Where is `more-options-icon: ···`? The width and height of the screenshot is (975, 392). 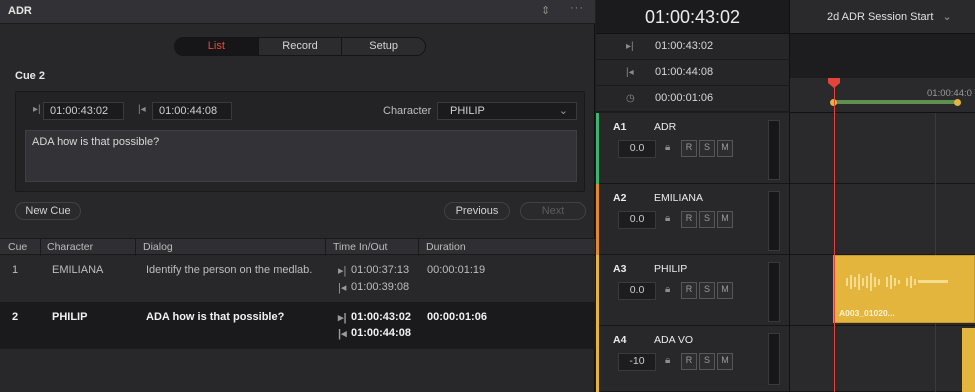
more-options-icon: ··· is located at coordinates (577, 8).